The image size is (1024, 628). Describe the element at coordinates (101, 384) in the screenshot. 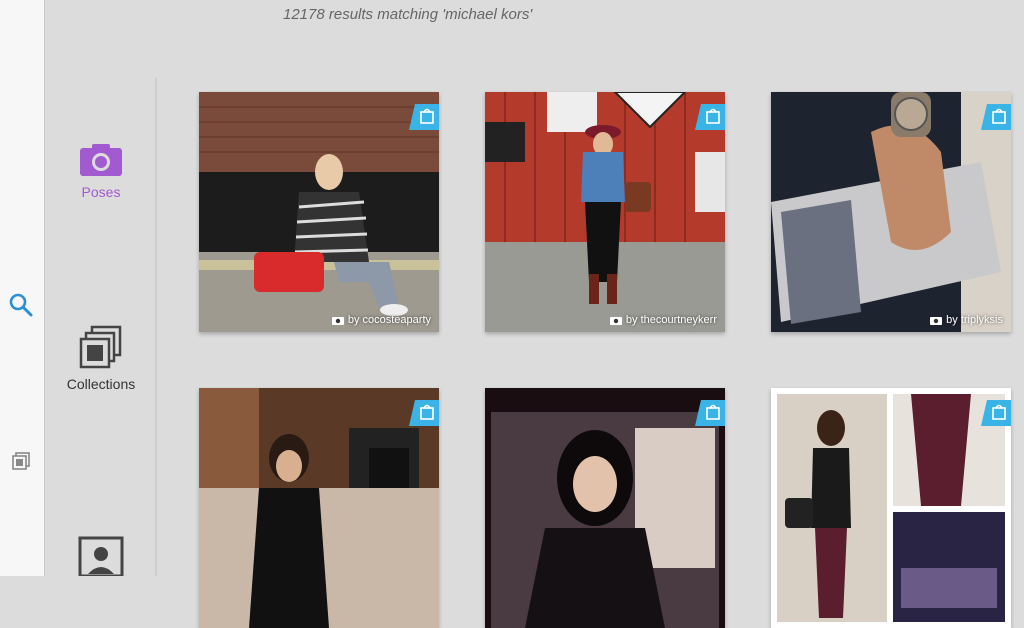

I see `nav-label-collections: Collections` at that location.